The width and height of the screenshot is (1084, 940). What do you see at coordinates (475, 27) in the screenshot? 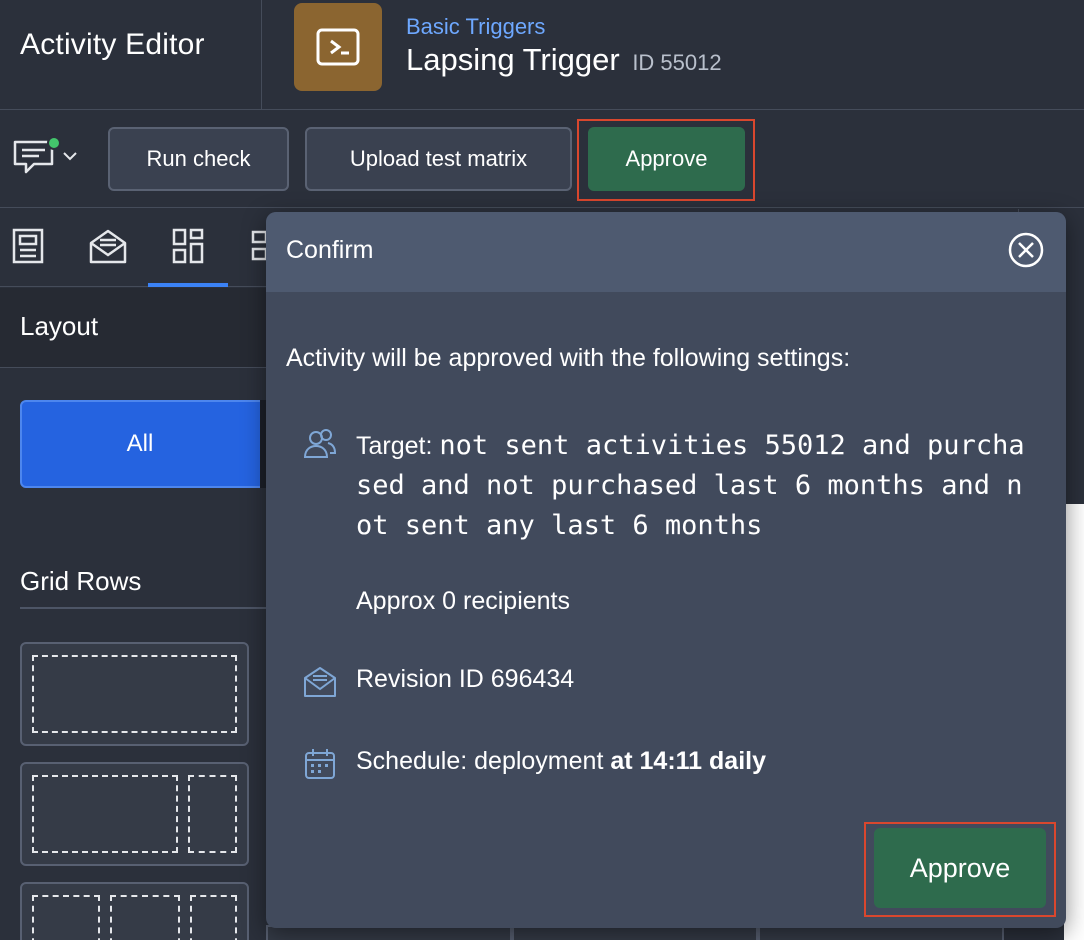
I see `breadcrumb: Basic Triggers` at bounding box center [475, 27].